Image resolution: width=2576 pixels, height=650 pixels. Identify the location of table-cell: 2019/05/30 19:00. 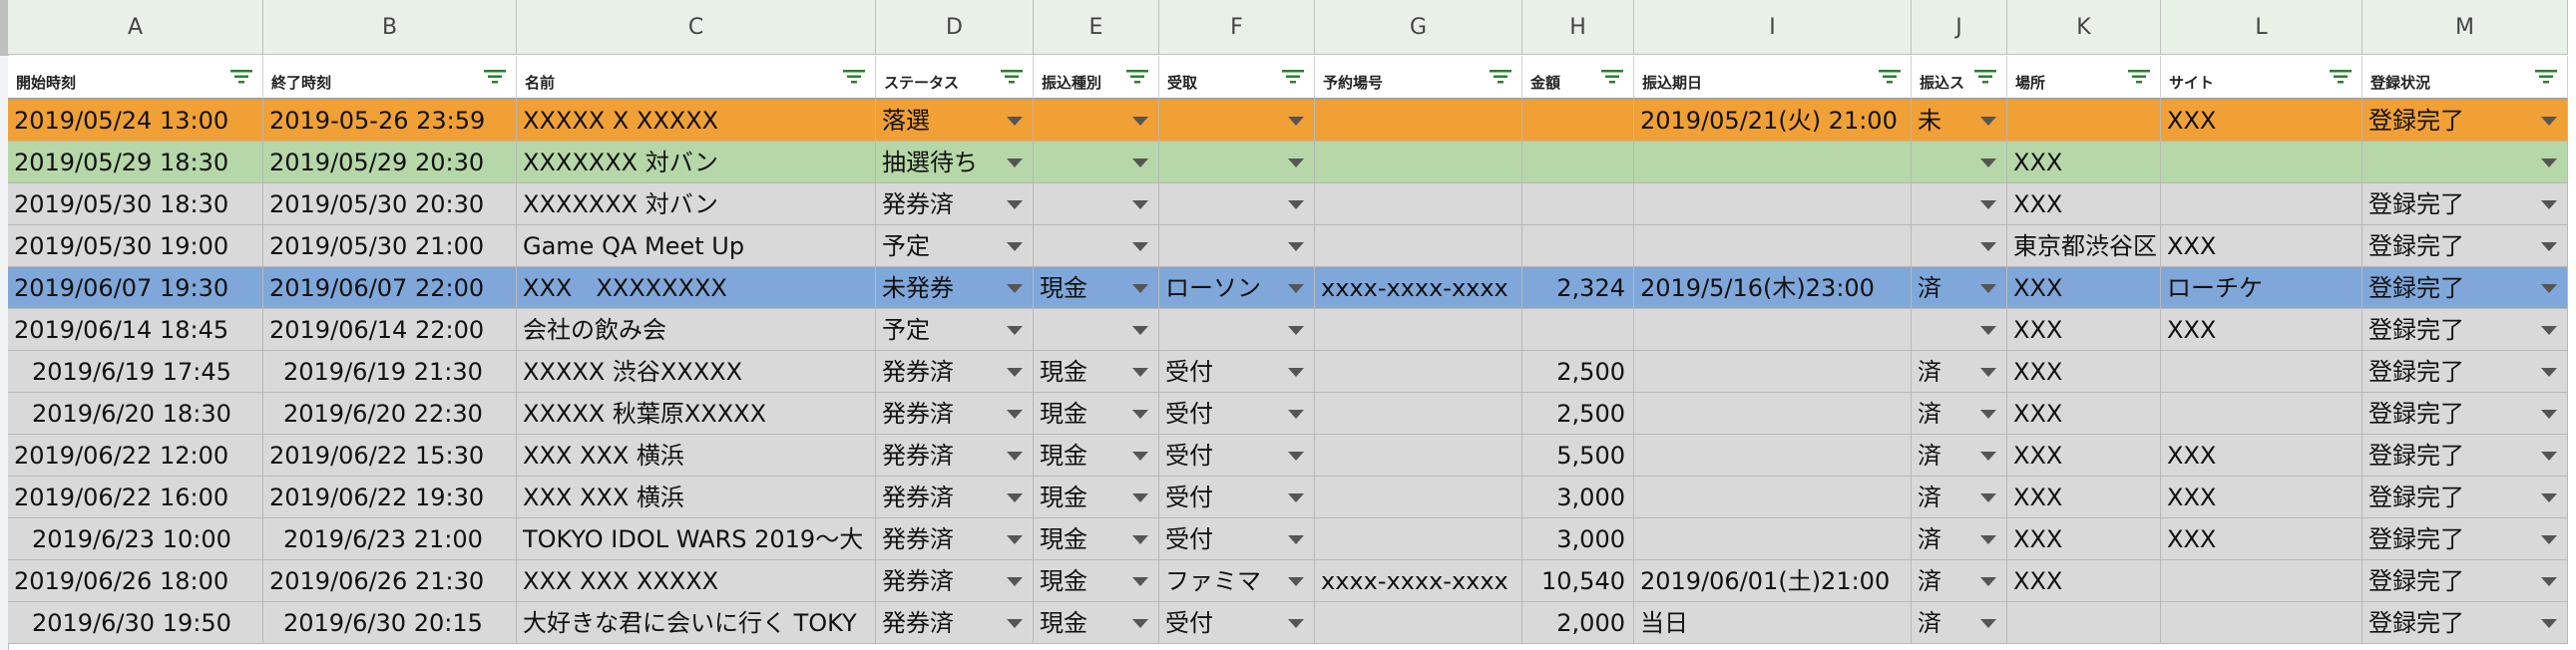
(135, 246).